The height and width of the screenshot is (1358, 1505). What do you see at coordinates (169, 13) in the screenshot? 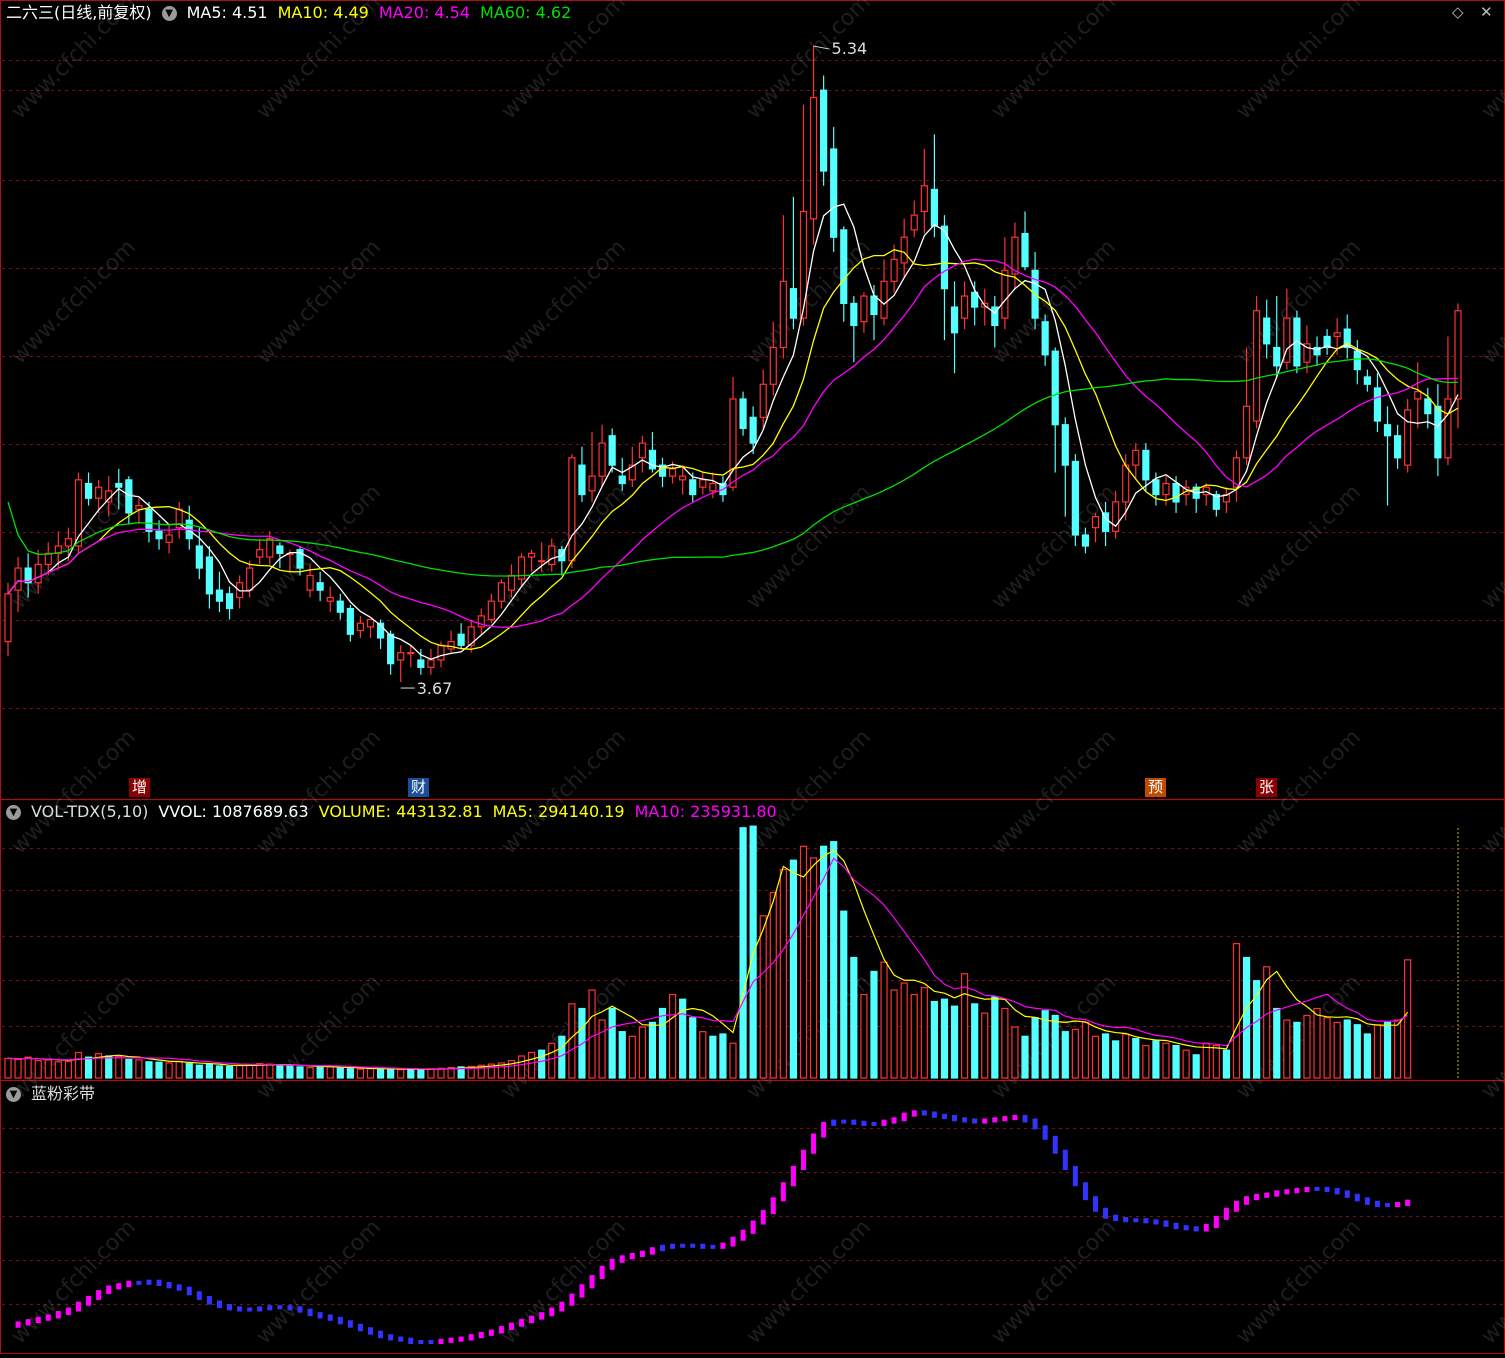
I see `settings-circle-icon: ▼` at bounding box center [169, 13].